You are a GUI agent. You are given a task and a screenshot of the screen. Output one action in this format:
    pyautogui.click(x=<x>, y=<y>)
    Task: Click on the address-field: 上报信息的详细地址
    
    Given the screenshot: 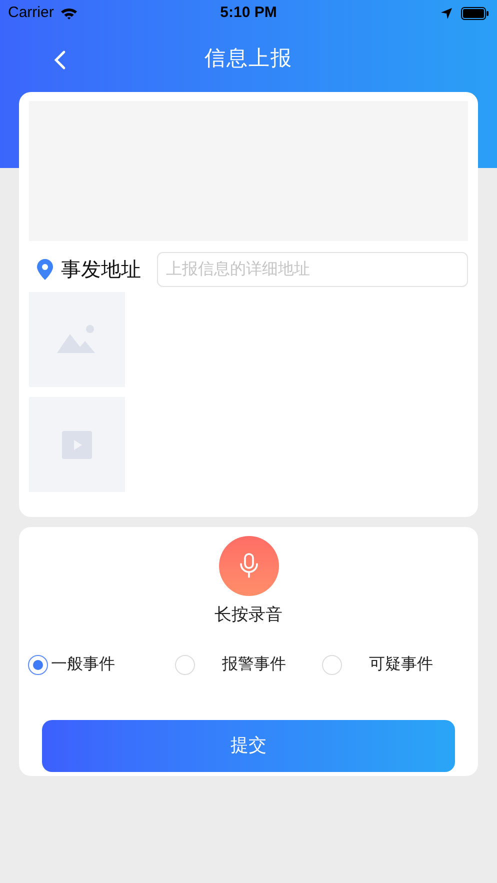 What is the action you would take?
    pyautogui.click(x=312, y=269)
    